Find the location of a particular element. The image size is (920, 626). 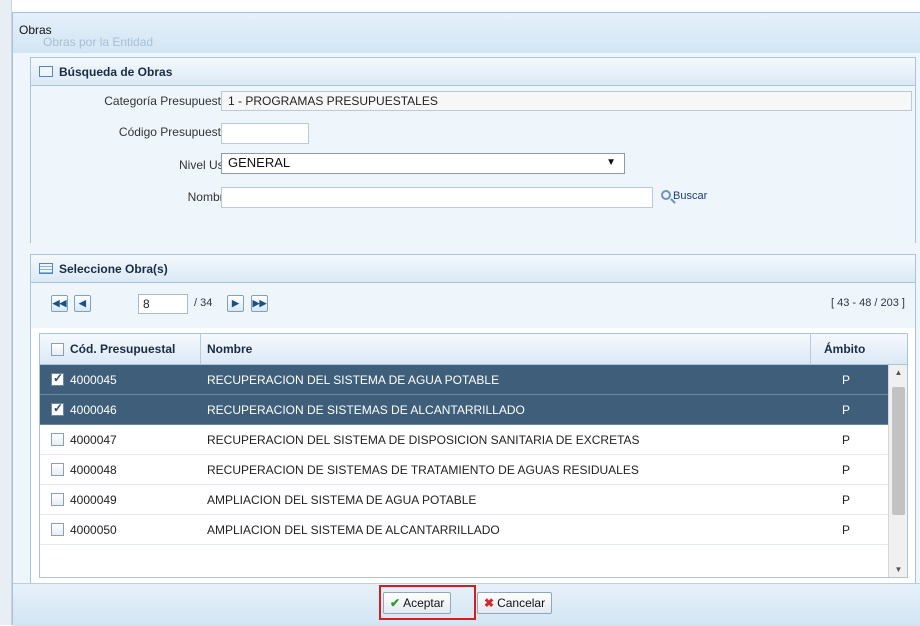

row-name: AMPLIACION DEL SISTEMA DE AGUA POTABLE is located at coordinates (342, 500).